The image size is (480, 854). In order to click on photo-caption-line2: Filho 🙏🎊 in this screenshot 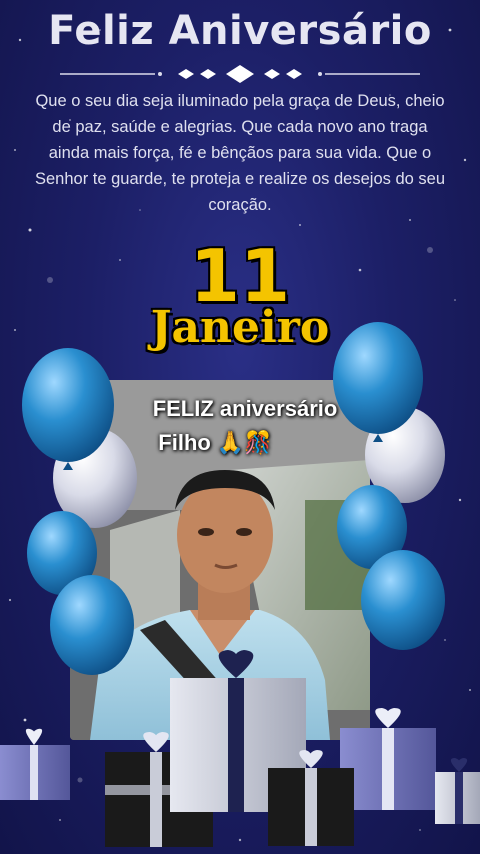, I will do `click(215, 442)`.